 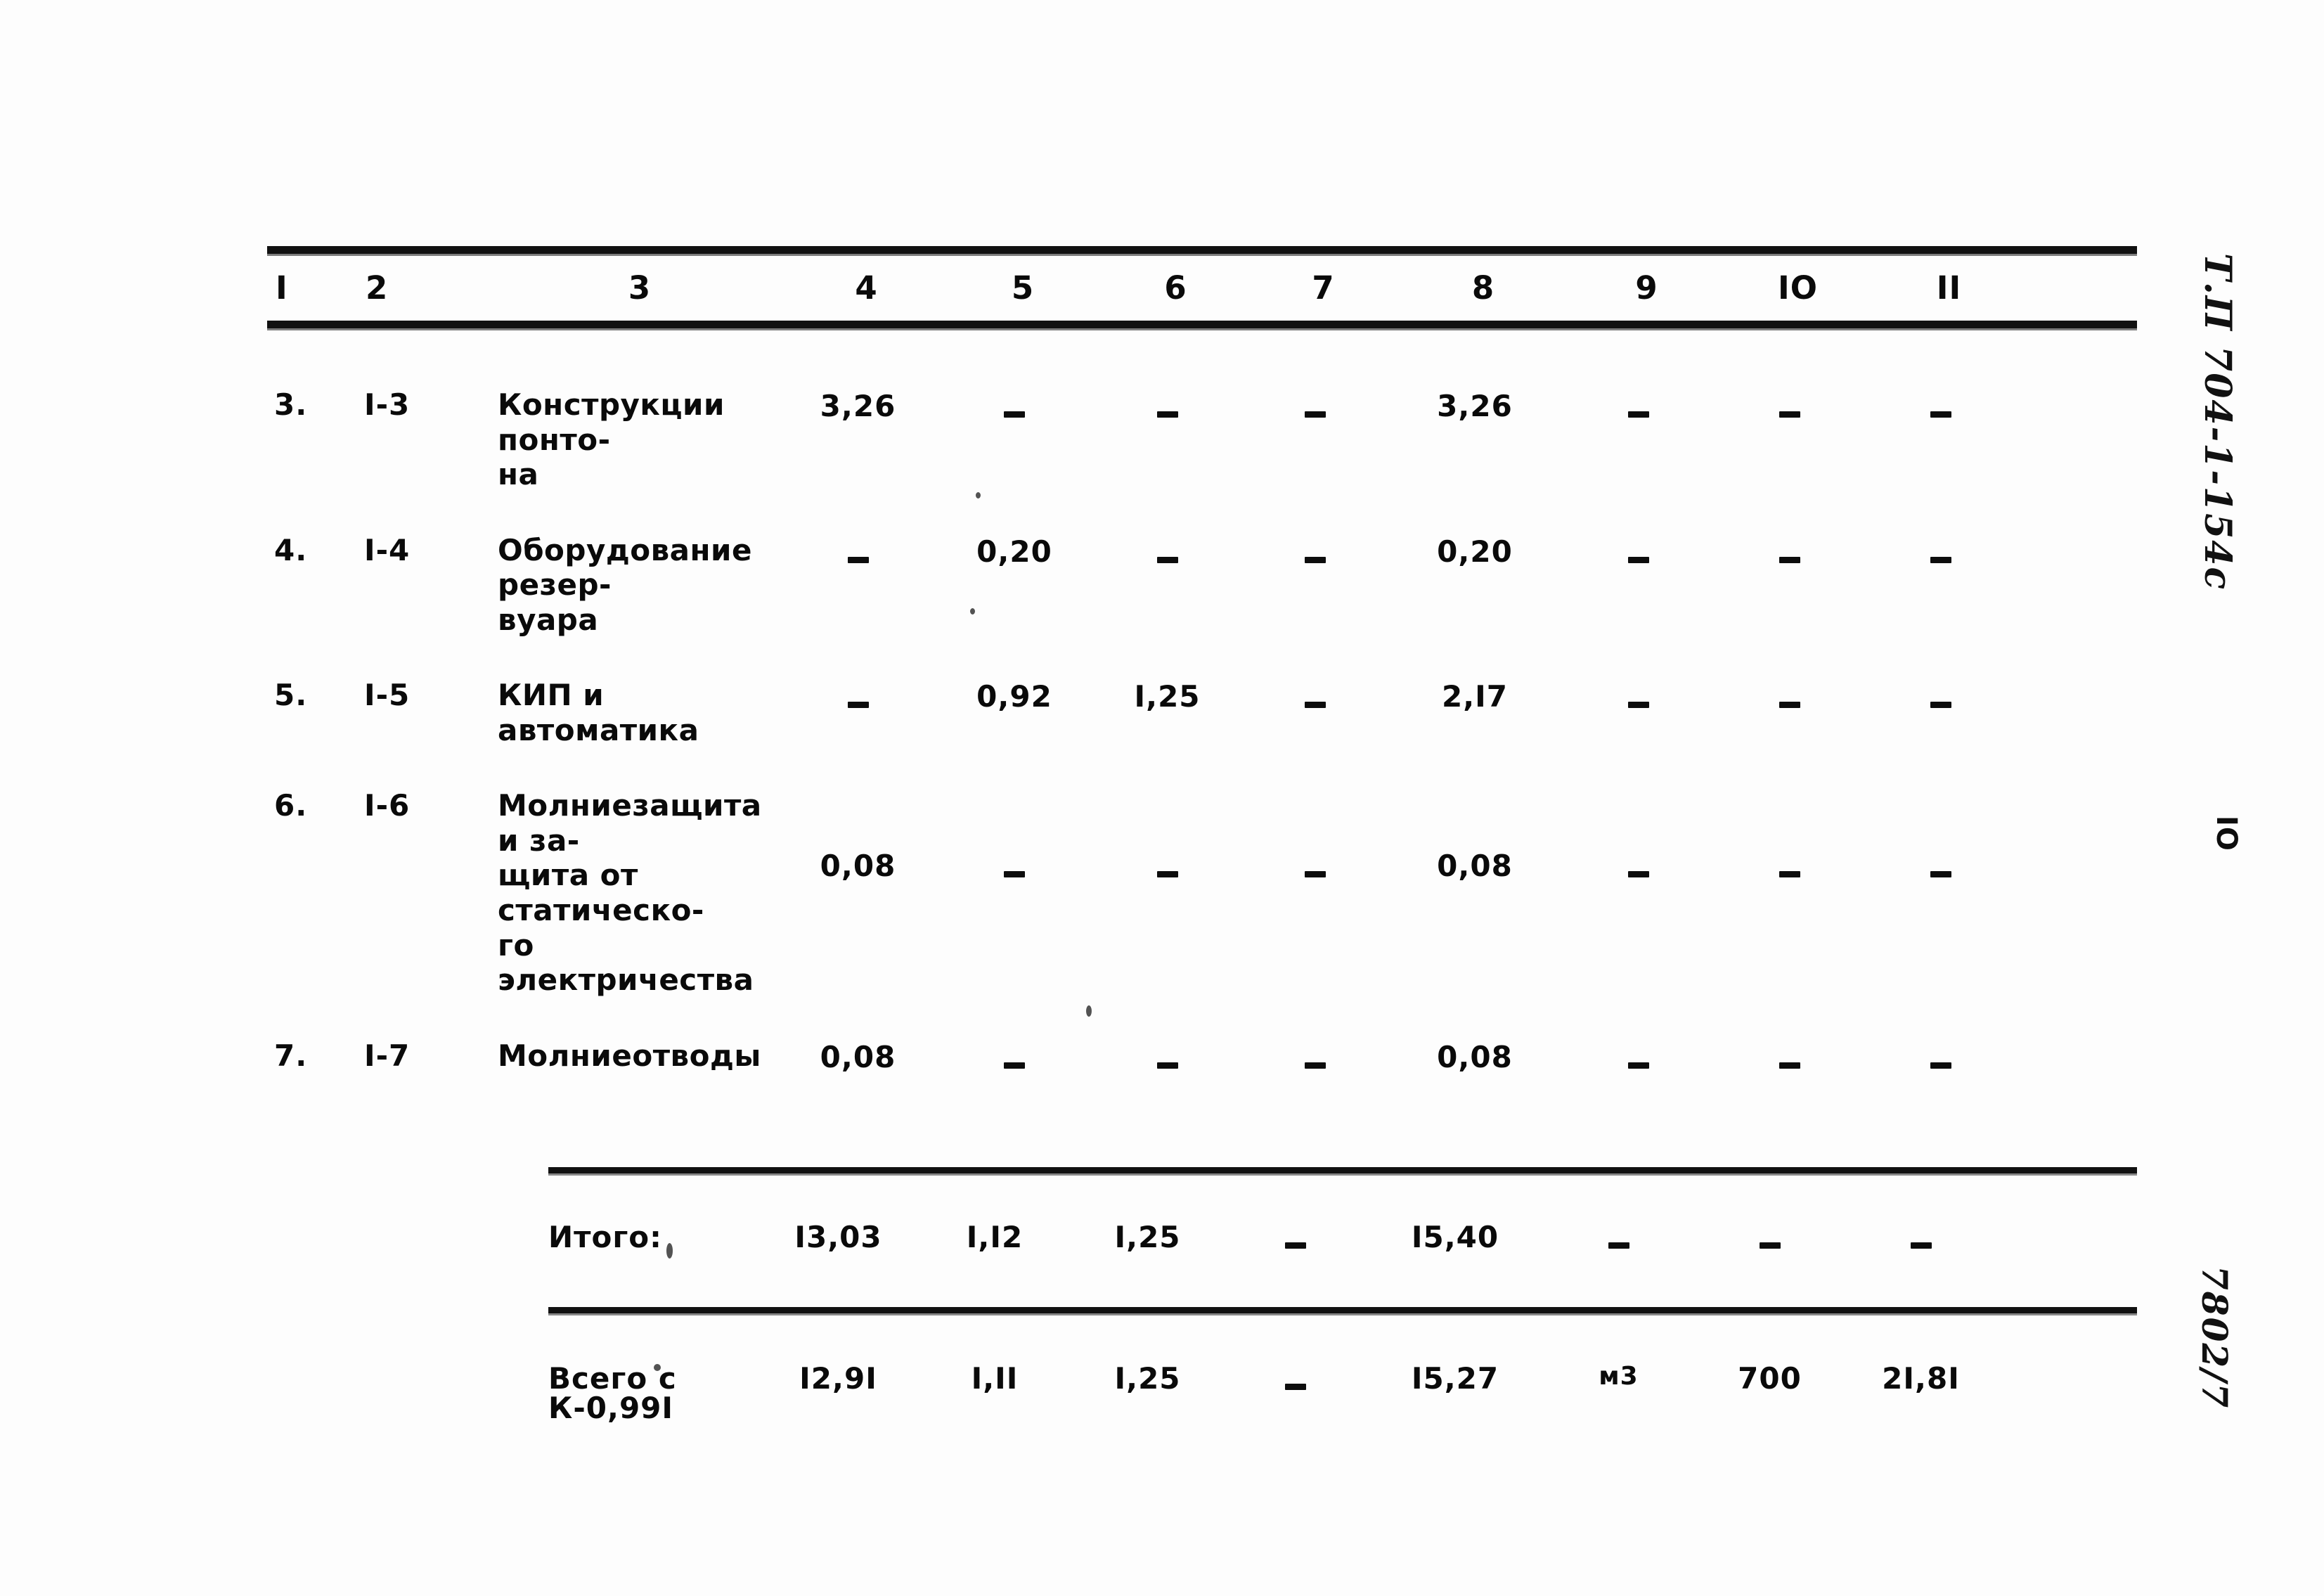 What do you see at coordinates (995, 1237) in the screenshot?
I see `subtotal-col5: I,I2` at bounding box center [995, 1237].